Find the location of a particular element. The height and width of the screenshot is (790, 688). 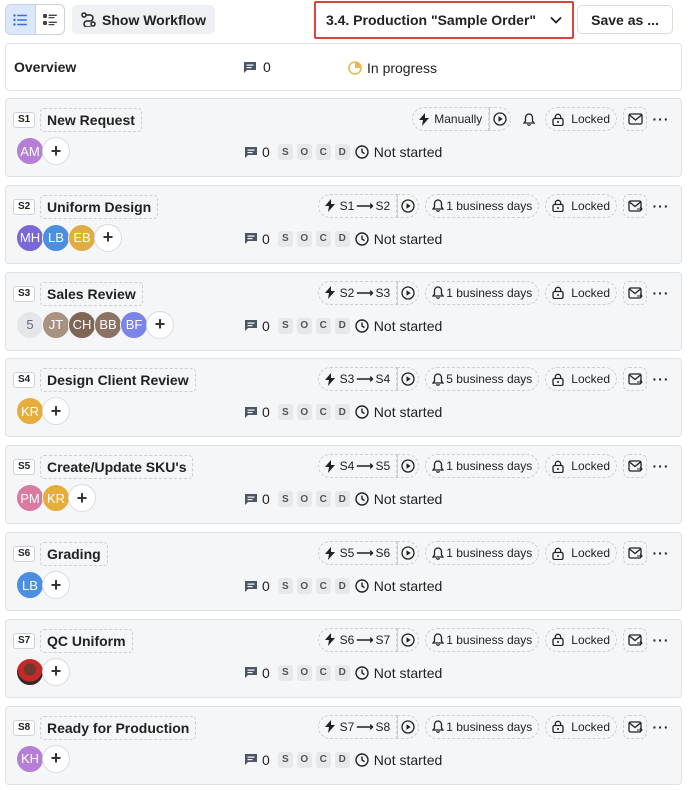

overview-comments: 0 is located at coordinates (257, 67).